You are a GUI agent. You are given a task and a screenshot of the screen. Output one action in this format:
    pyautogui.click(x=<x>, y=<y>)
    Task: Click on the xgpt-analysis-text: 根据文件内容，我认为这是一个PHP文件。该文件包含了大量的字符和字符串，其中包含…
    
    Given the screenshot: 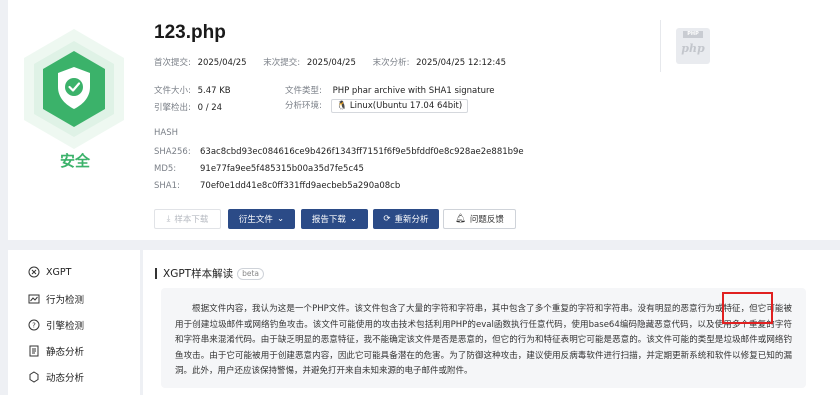 What is the action you would take?
    pyautogui.click(x=483, y=340)
    